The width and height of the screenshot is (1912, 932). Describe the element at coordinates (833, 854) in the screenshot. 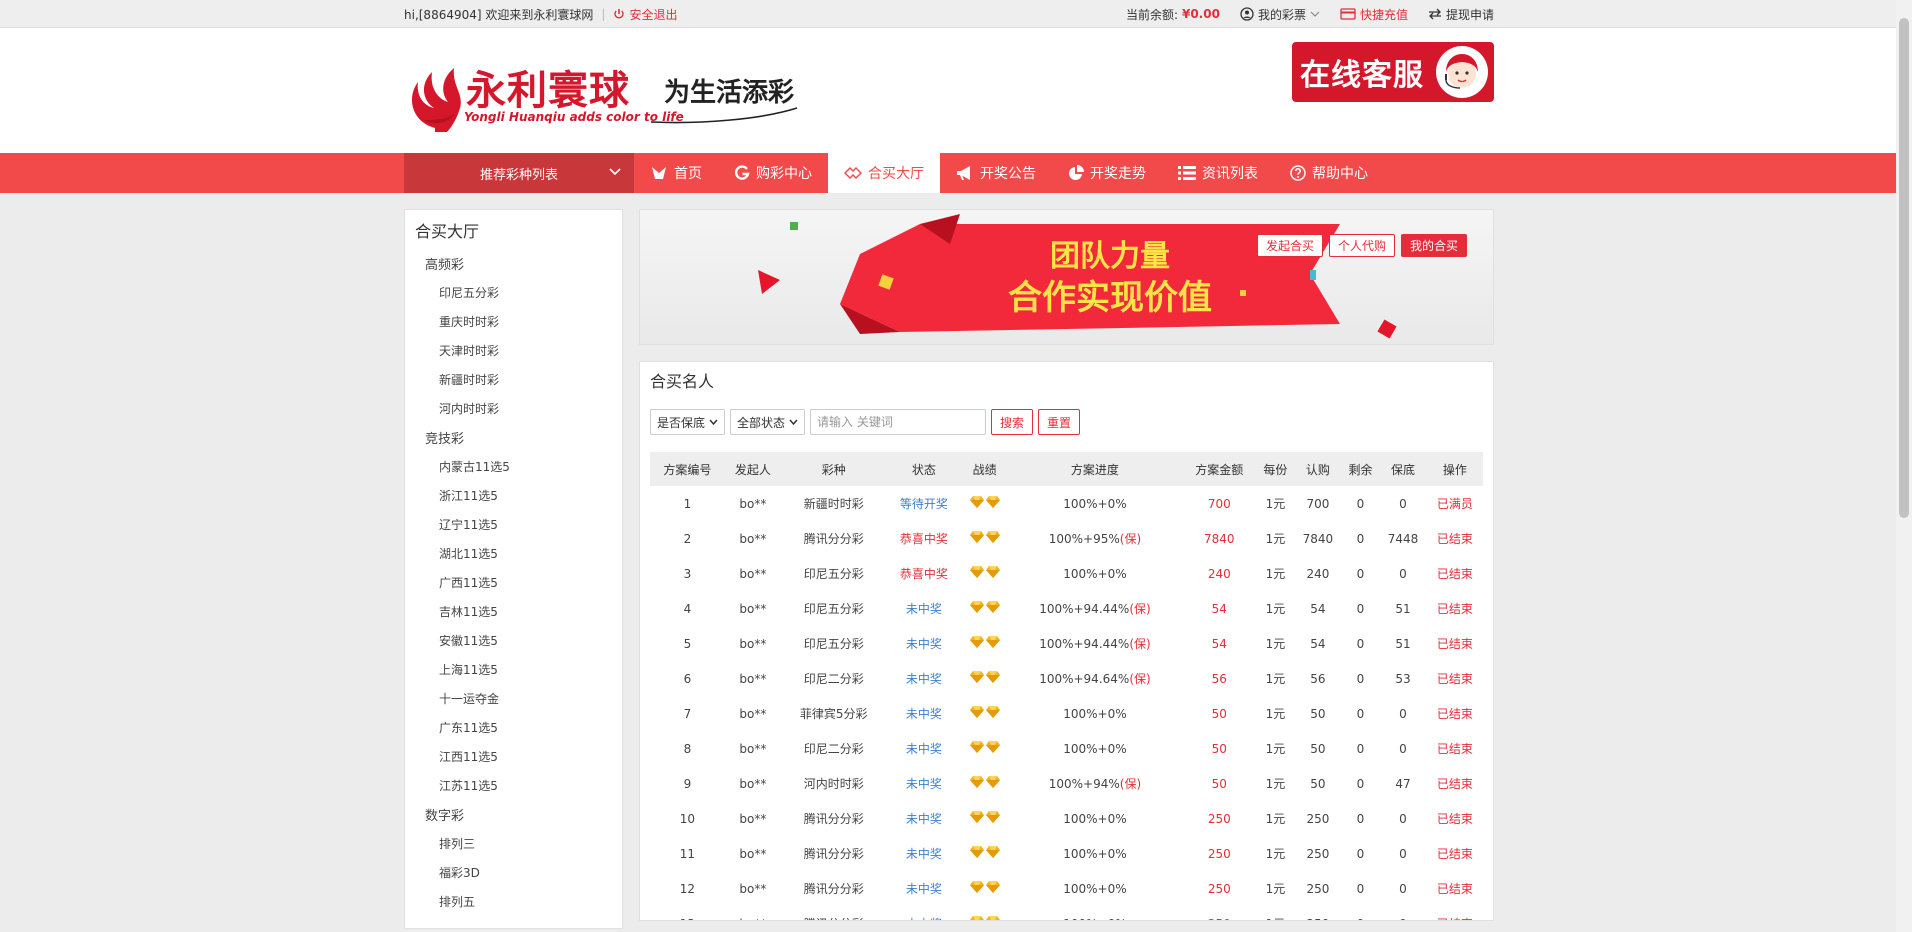

I see `lottery-type: 腾讯分分彩` at that location.